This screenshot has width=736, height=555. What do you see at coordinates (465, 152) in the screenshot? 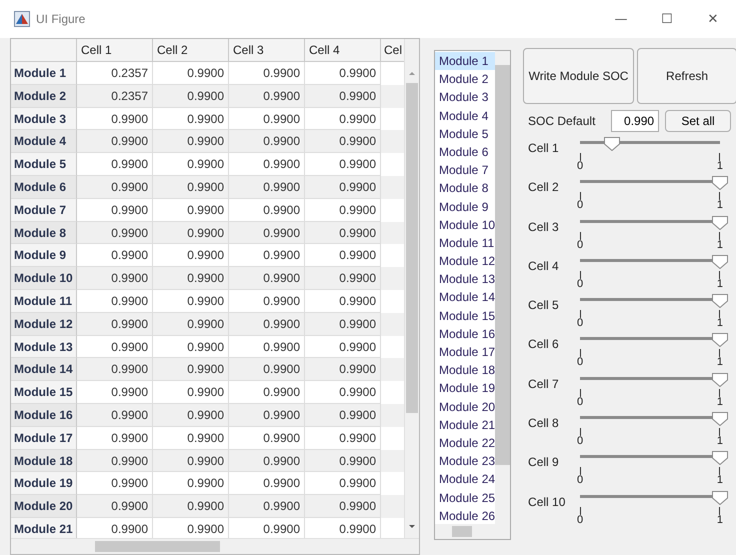
I see `list-item: Module 6` at bounding box center [465, 152].